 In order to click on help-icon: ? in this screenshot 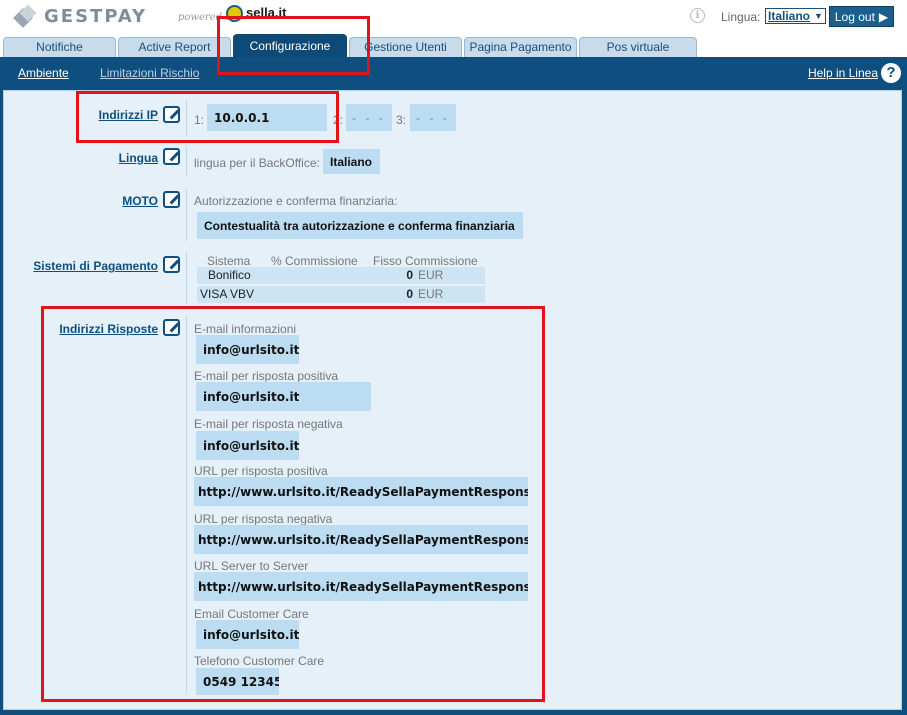, I will do `click(891, 73)`.